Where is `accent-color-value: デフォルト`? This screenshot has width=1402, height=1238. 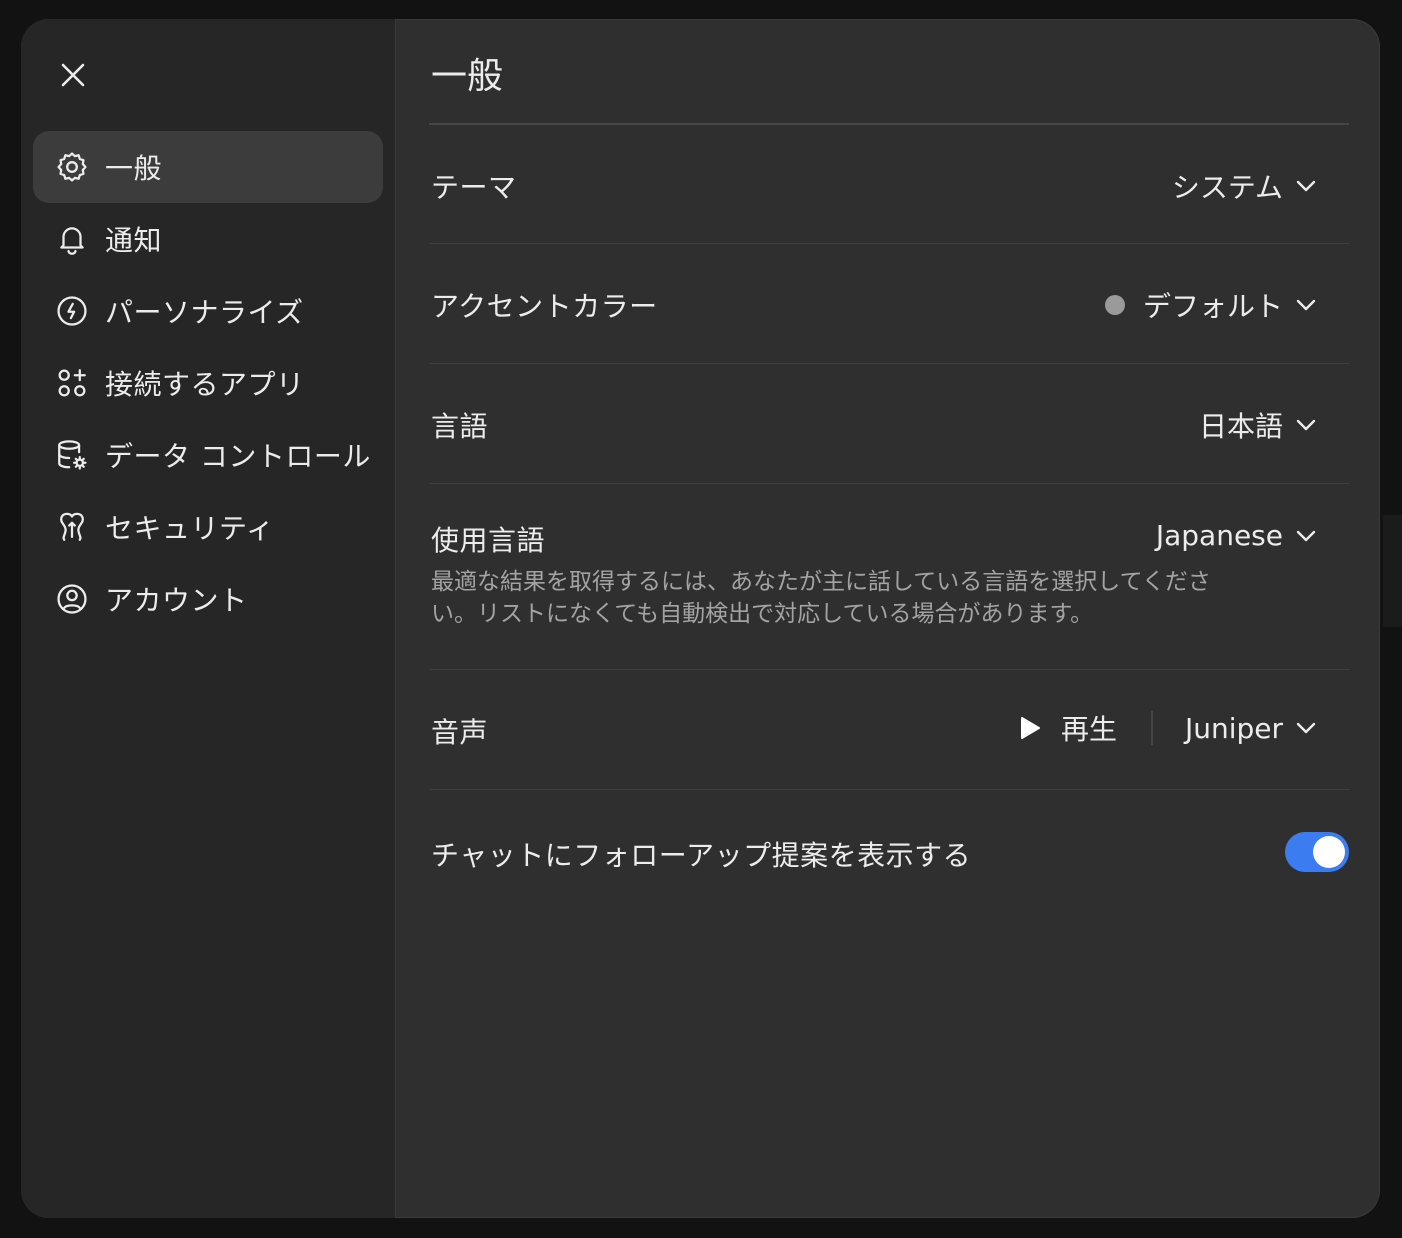 accent-color-value: デフォルト is located at coordinates (1212, 306).